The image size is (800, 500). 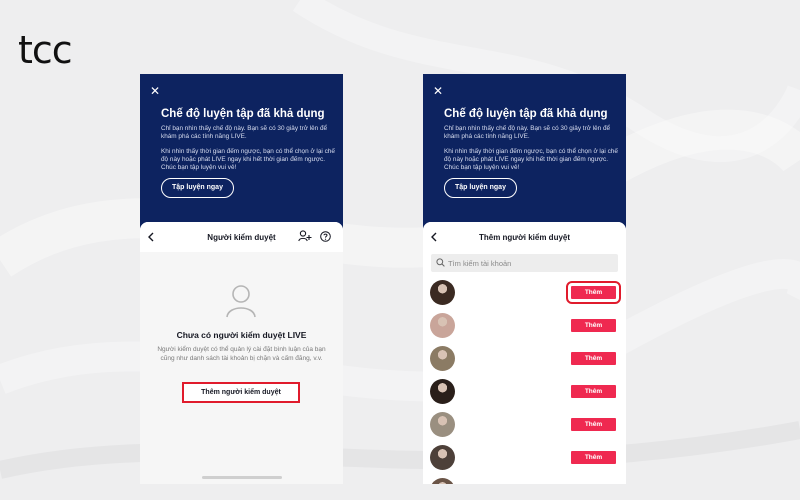 I want to click on sheet-header: Người kiểm duyệt, so click(x=241, y=237).